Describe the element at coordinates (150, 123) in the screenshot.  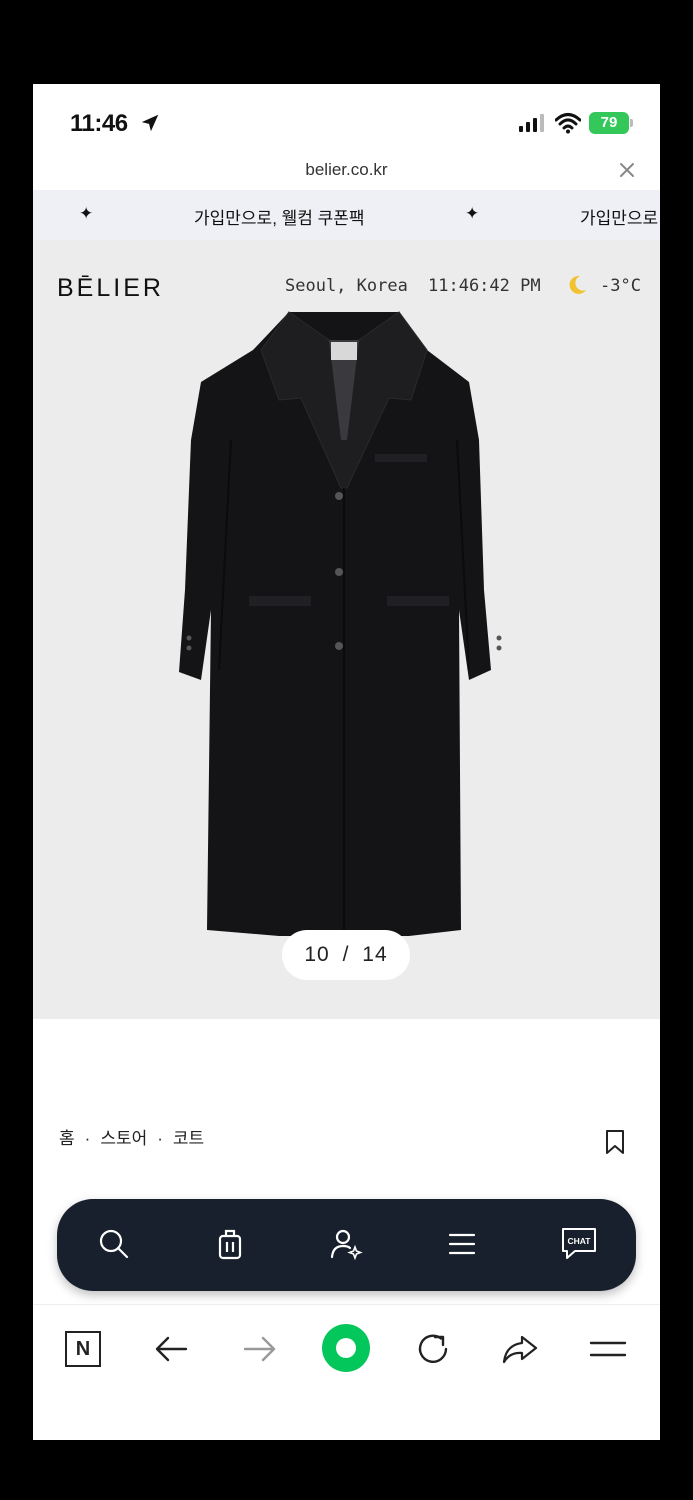
I see `location-arrow-icon` at that location.